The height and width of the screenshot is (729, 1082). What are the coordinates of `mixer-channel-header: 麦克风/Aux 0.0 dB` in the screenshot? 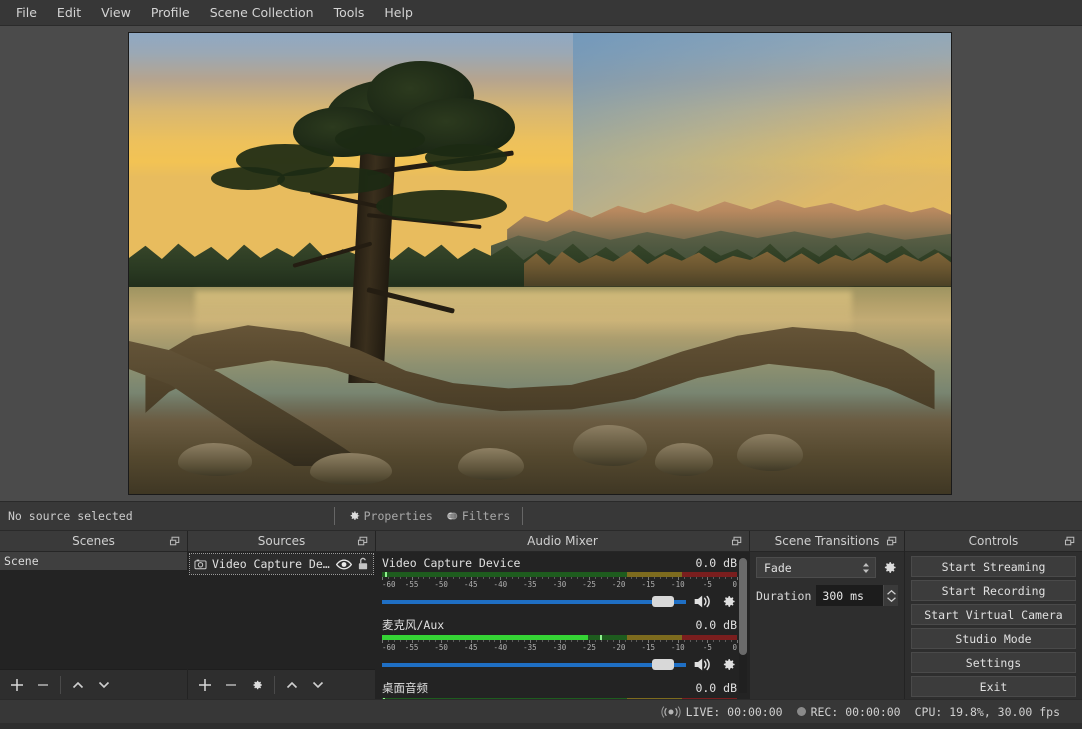 It's located at (559, 625).